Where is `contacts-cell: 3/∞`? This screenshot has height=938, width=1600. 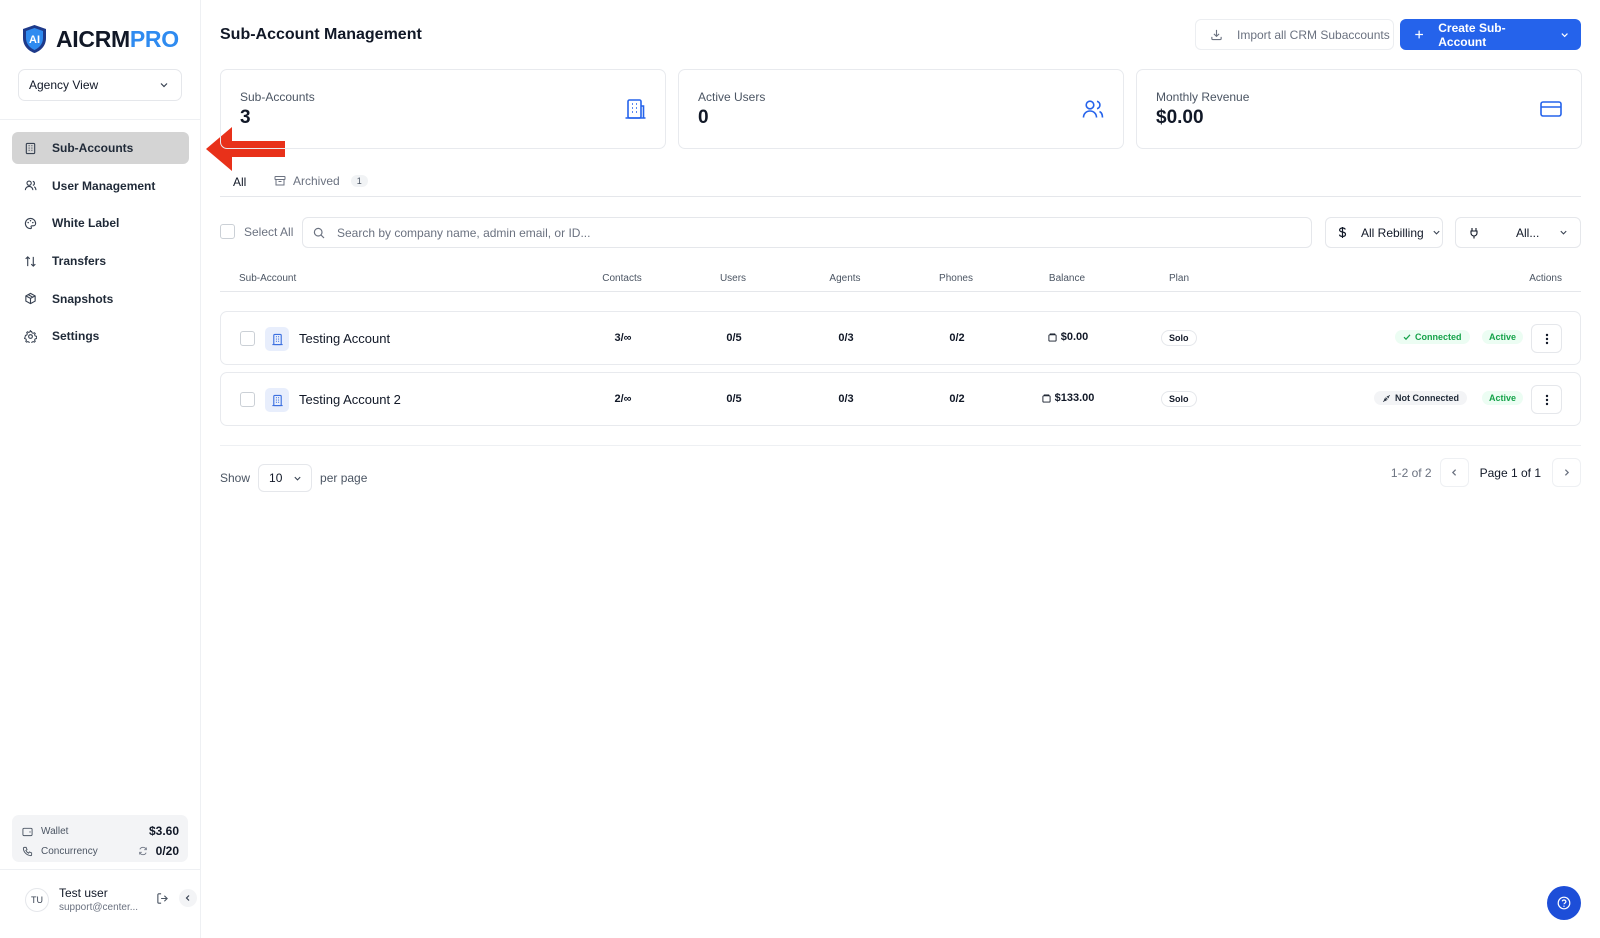 contacts-cell: 3/∞ is located at coordinates (623, 338).